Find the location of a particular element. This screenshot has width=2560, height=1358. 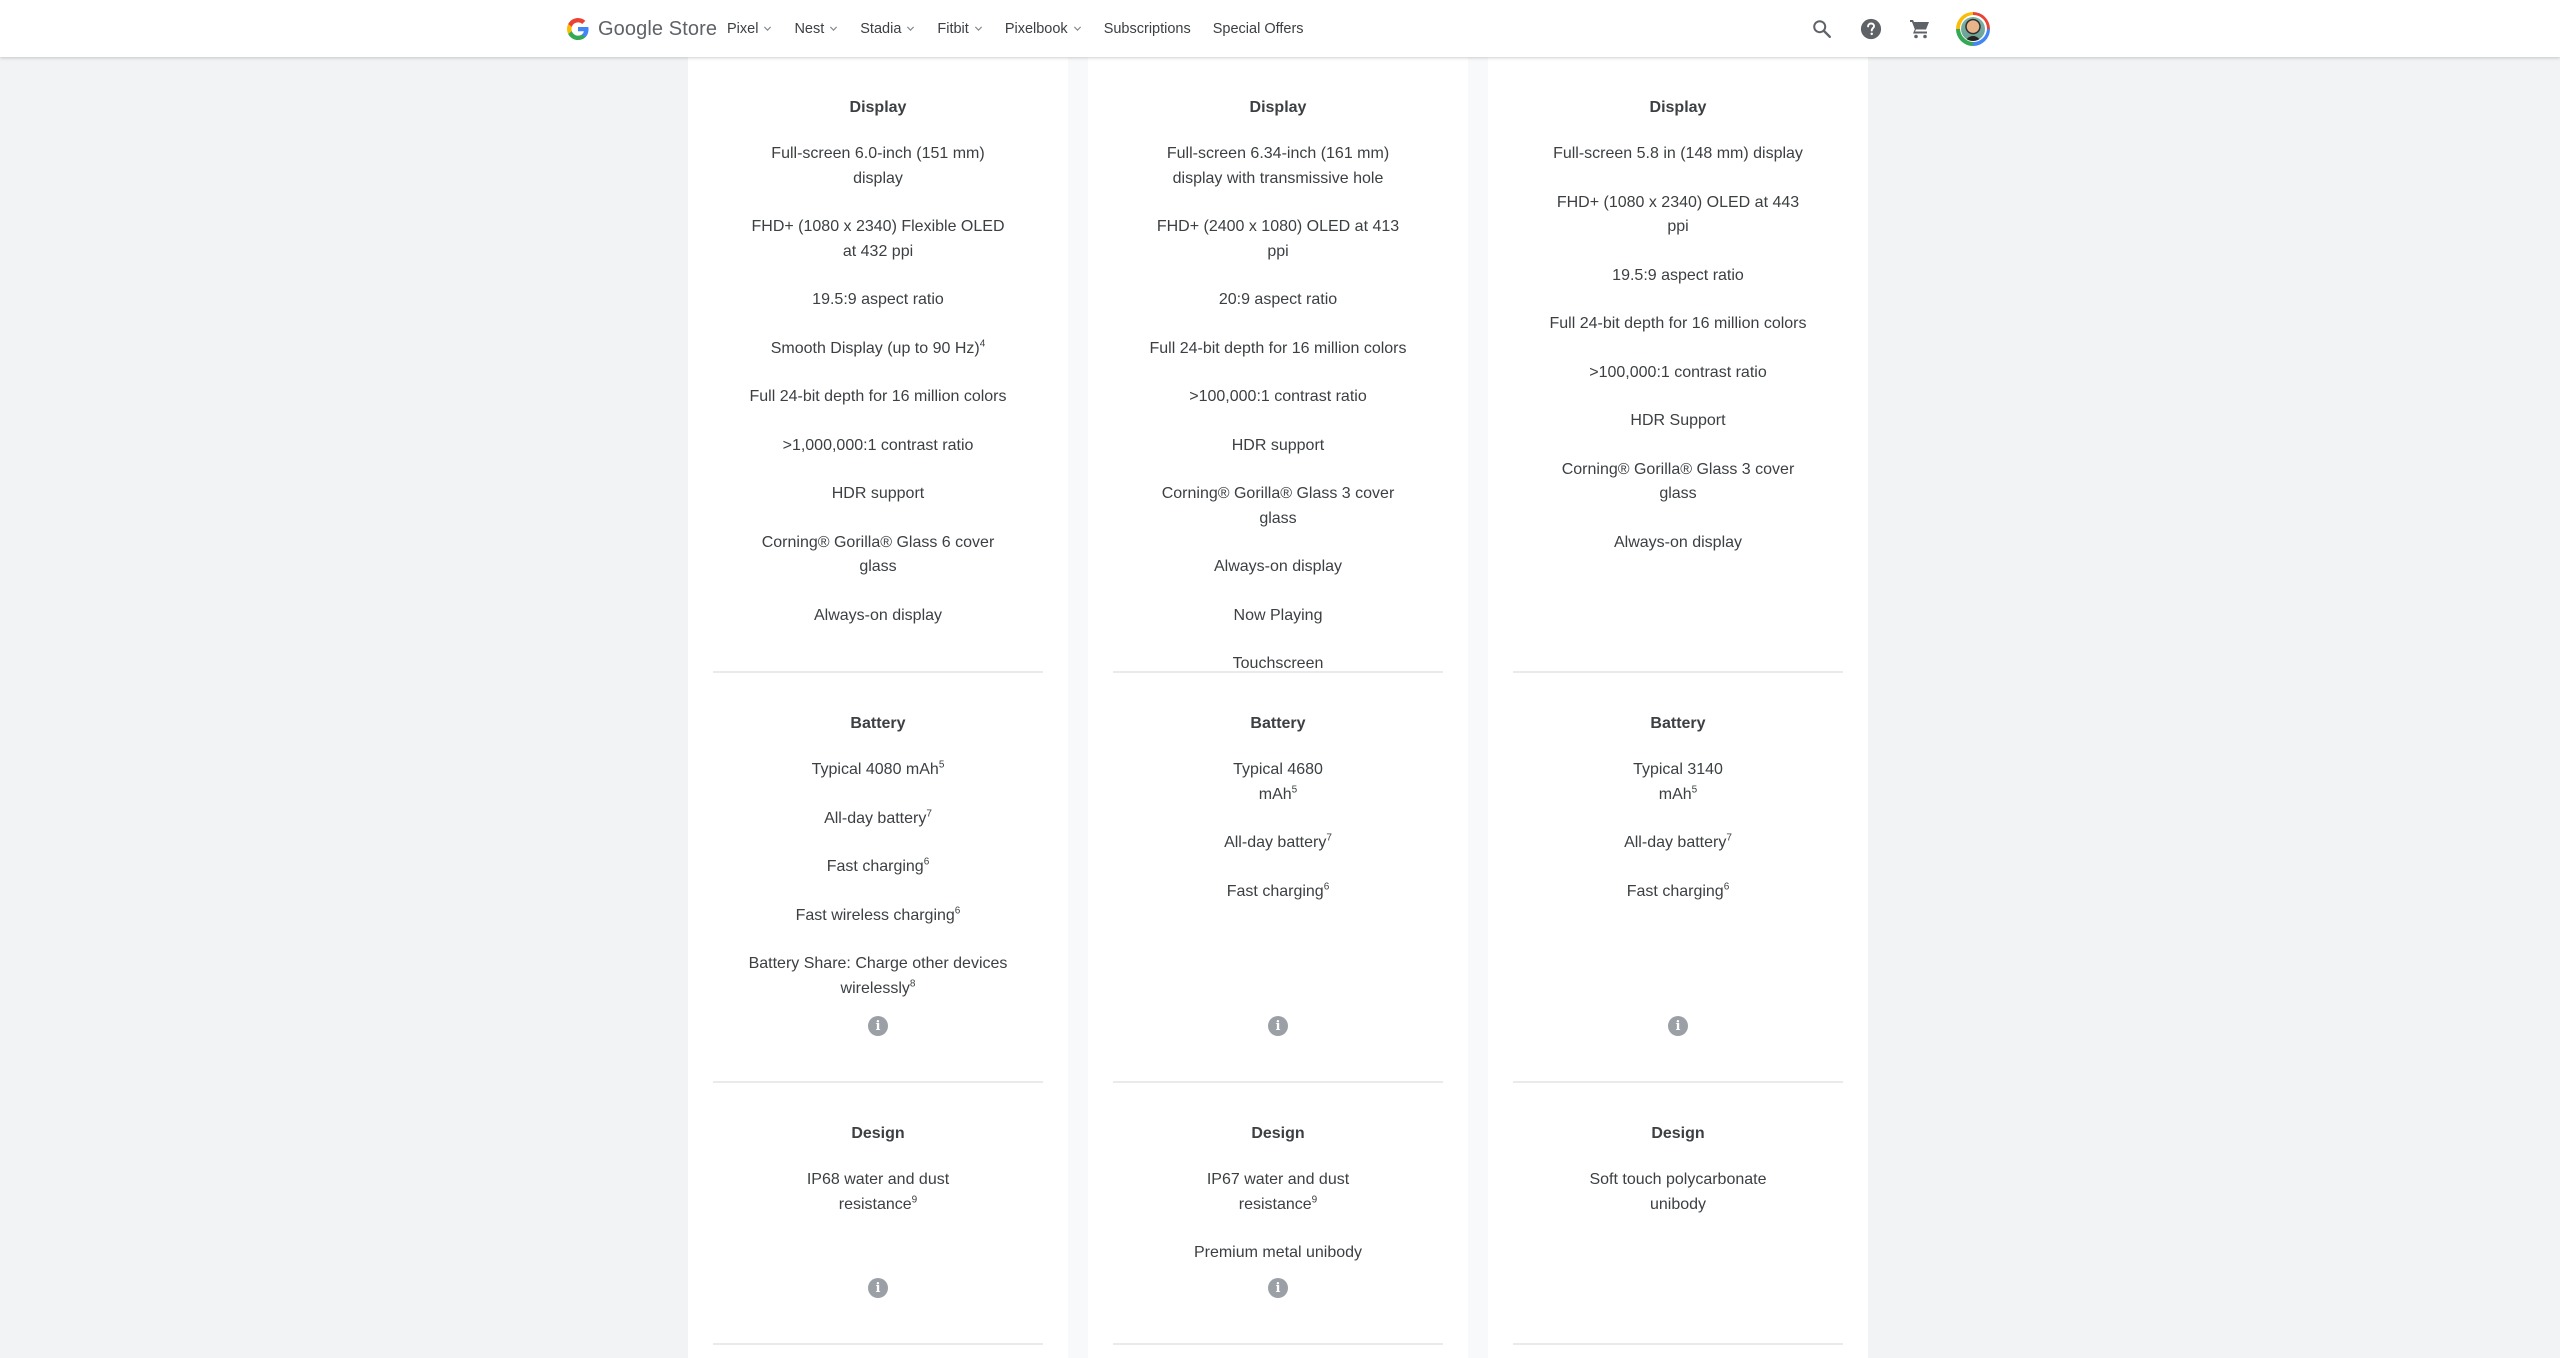

section-title: Design is located at coordinates (1678, 1133).